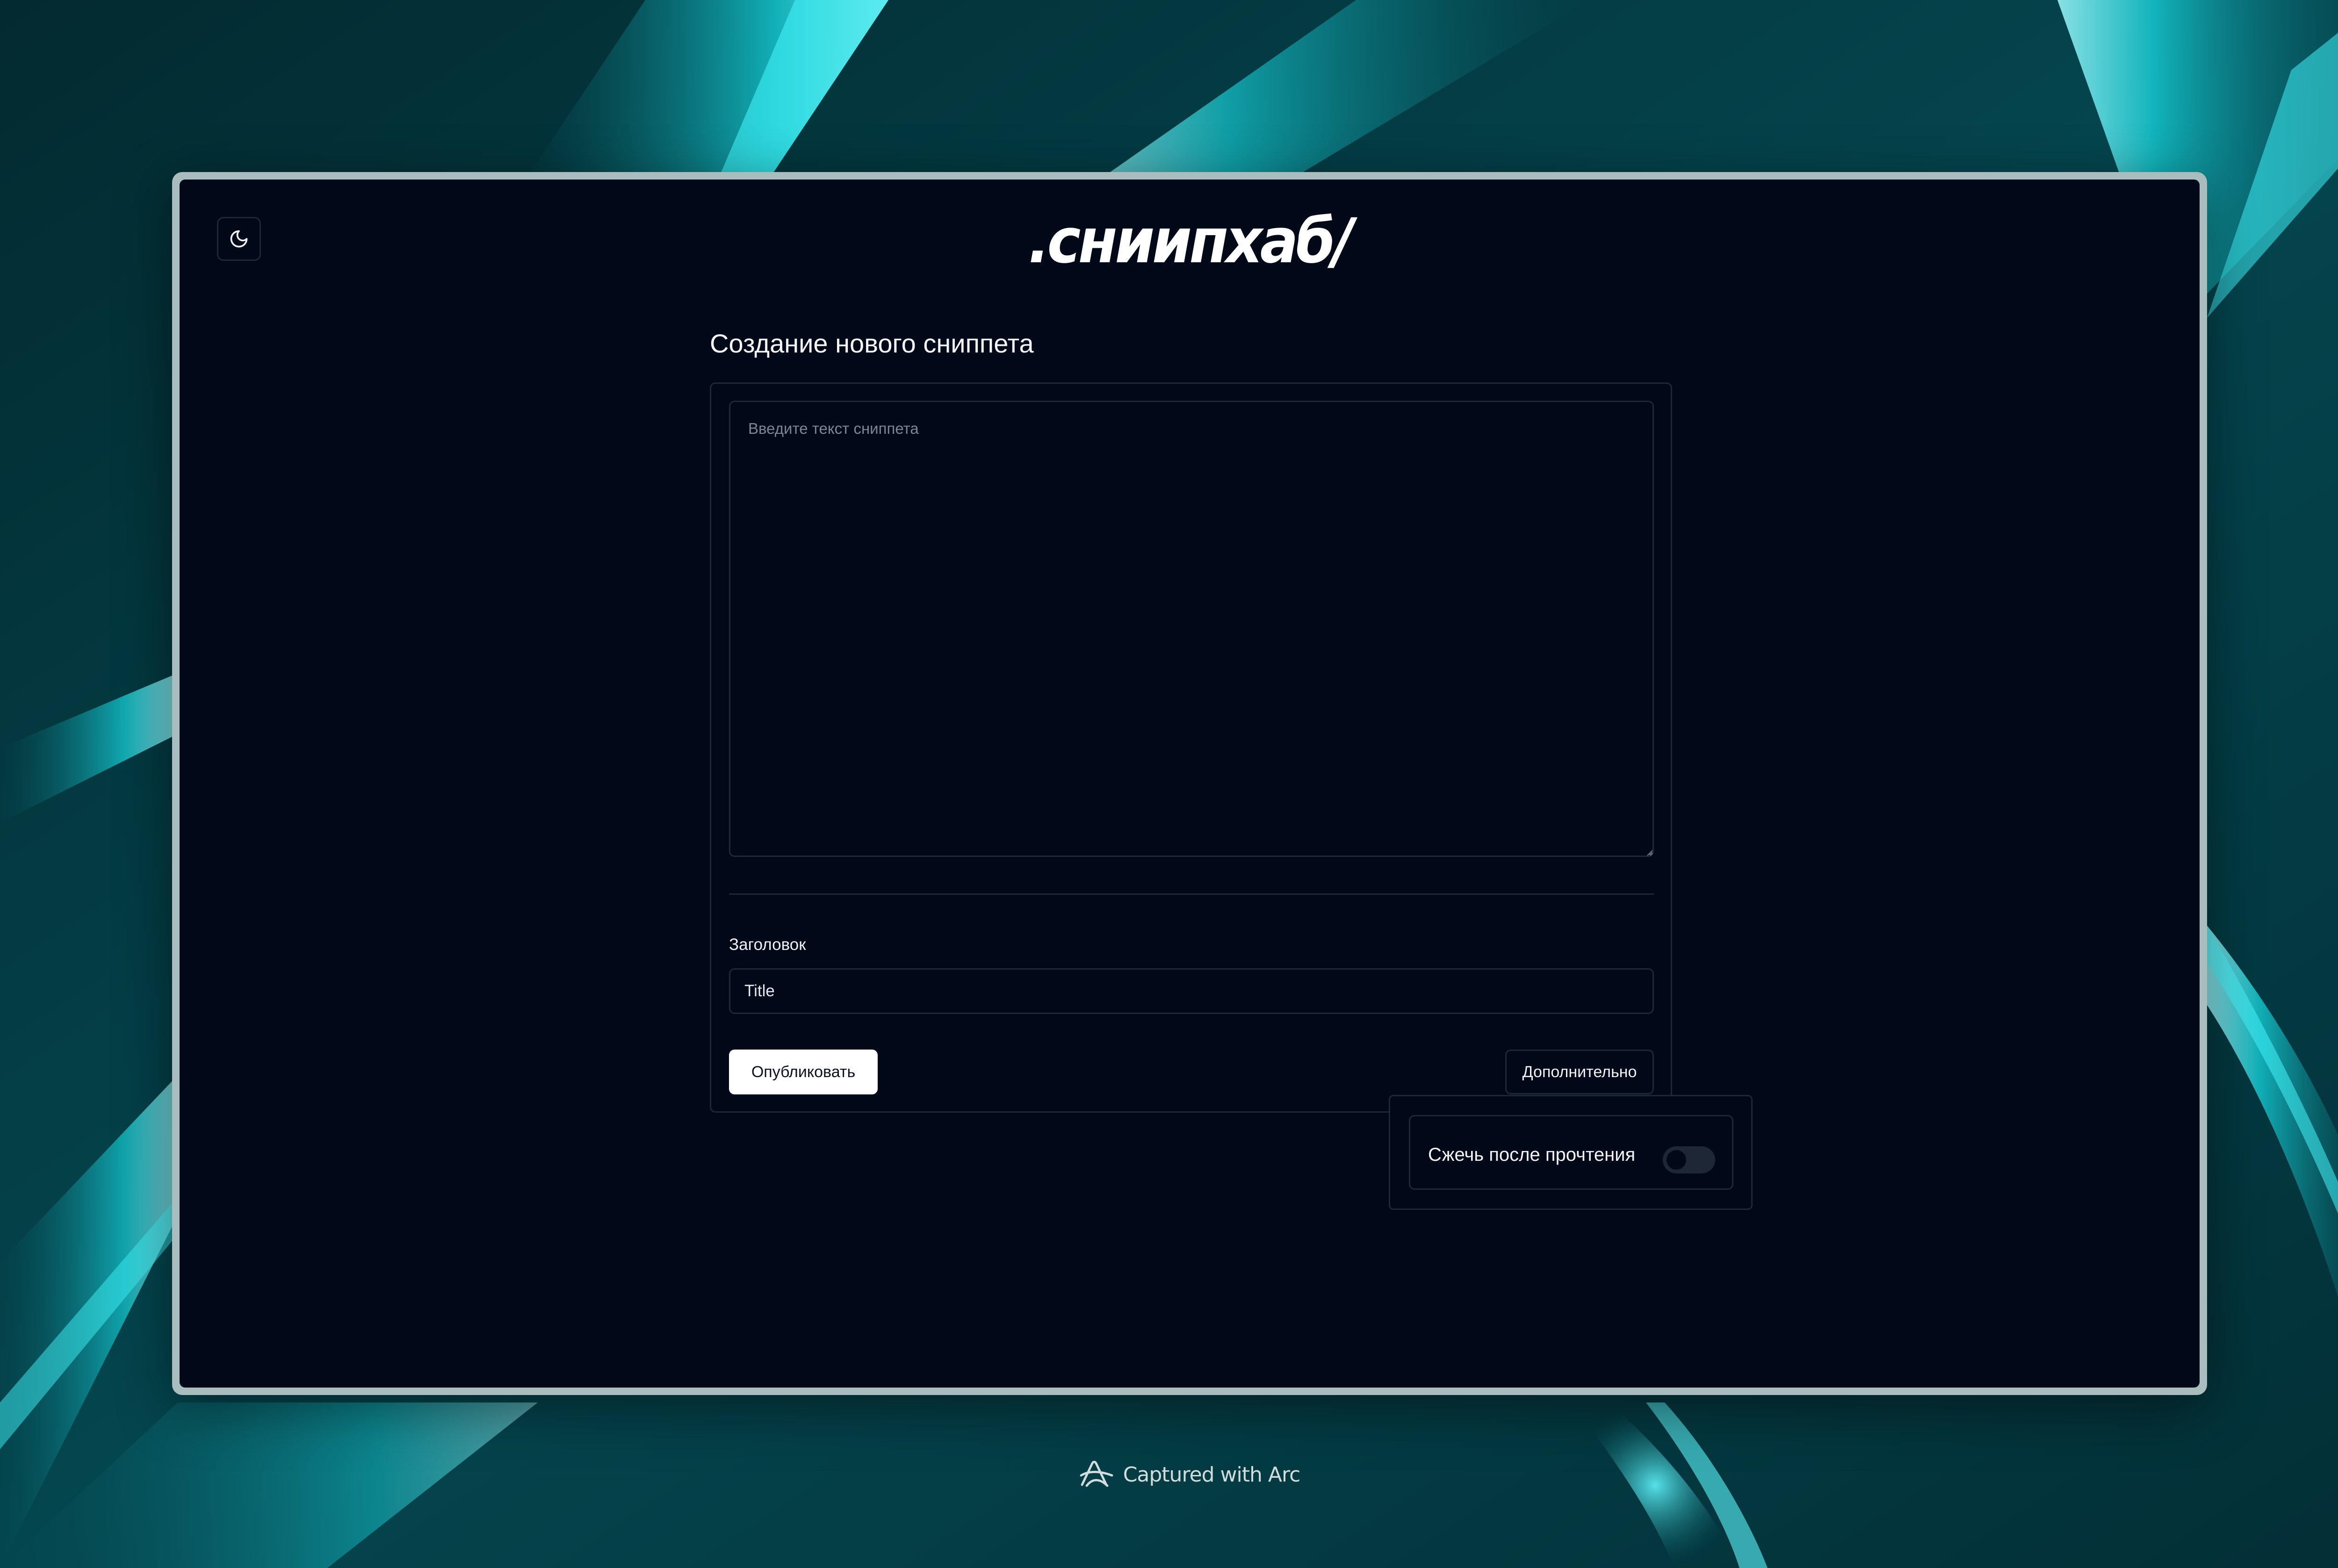 The height and width of the screenshot is (1568, 2338). I want to click on burn-after-reading-label: Сжечь после прочтения, so click(1532, 1154).